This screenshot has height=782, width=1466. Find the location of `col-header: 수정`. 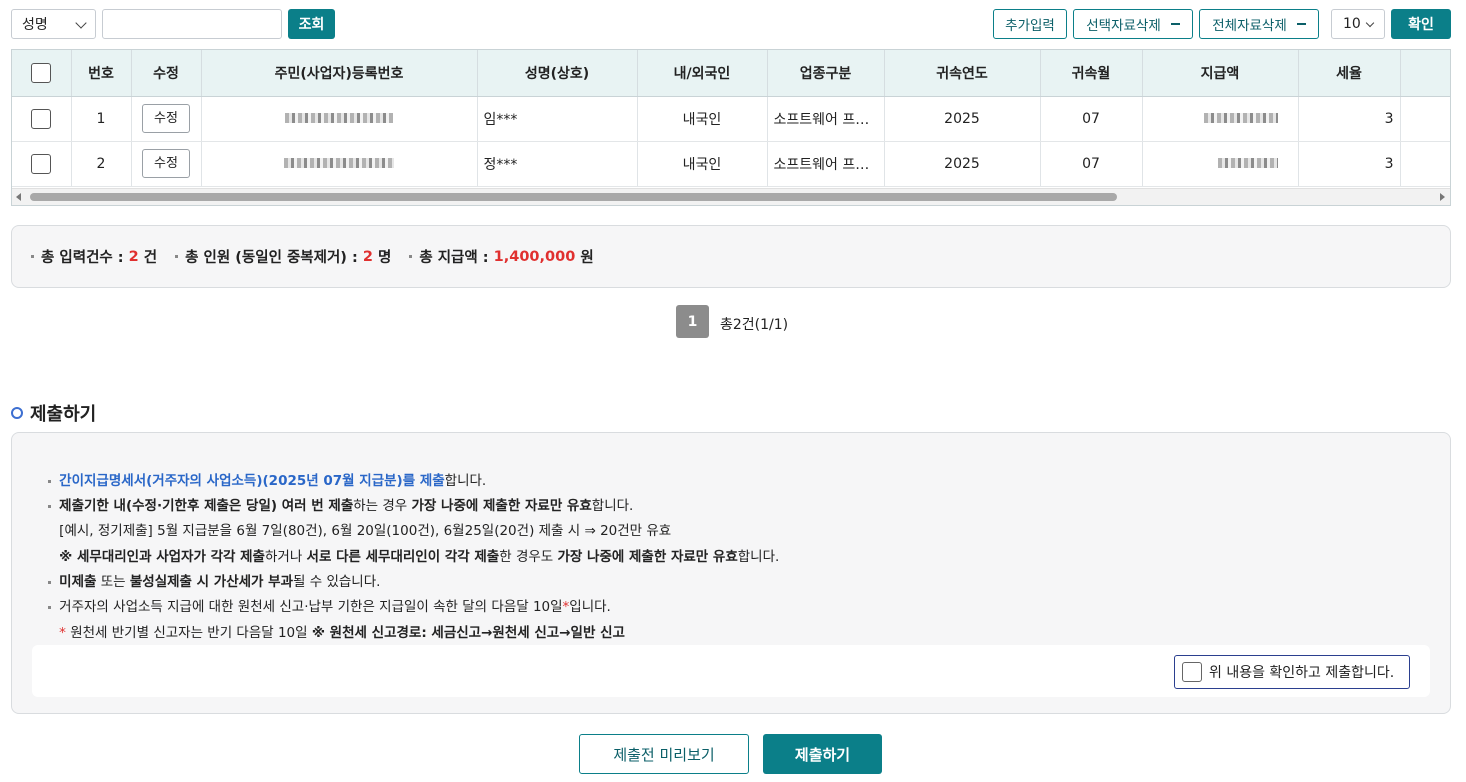

col-header: 수정 is located at coordinates (166, 73).